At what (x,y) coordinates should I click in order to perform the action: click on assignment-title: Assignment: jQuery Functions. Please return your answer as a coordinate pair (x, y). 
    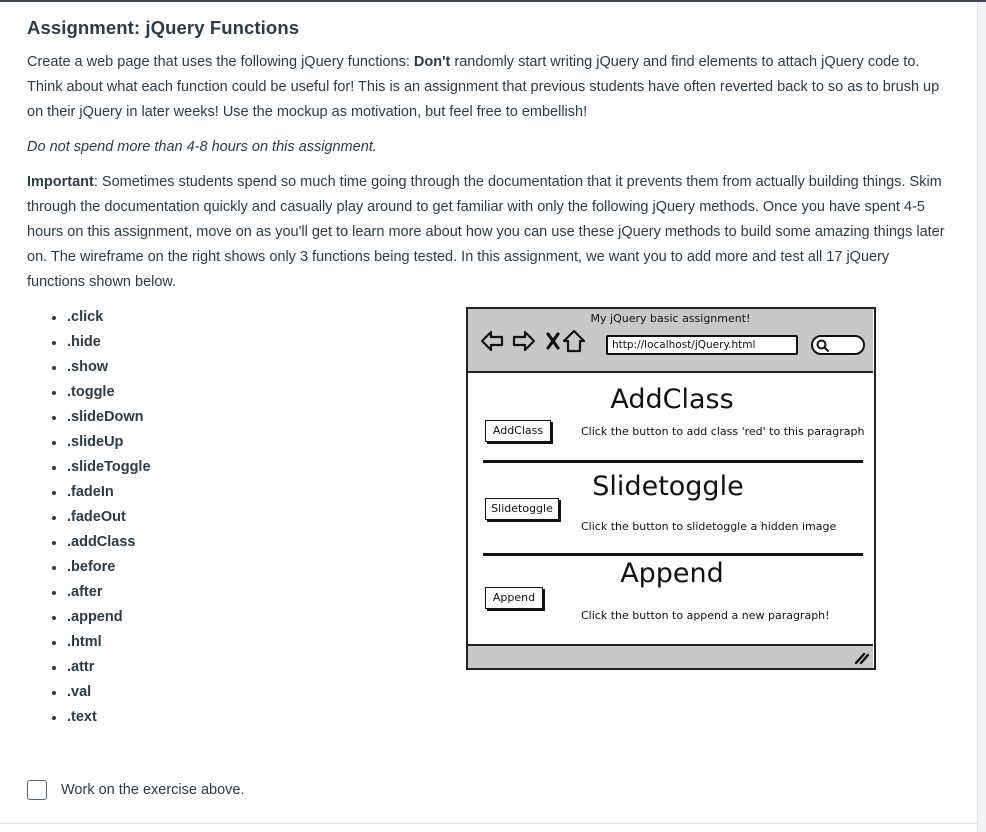
    Looking at the image, I should click on (163, 27).